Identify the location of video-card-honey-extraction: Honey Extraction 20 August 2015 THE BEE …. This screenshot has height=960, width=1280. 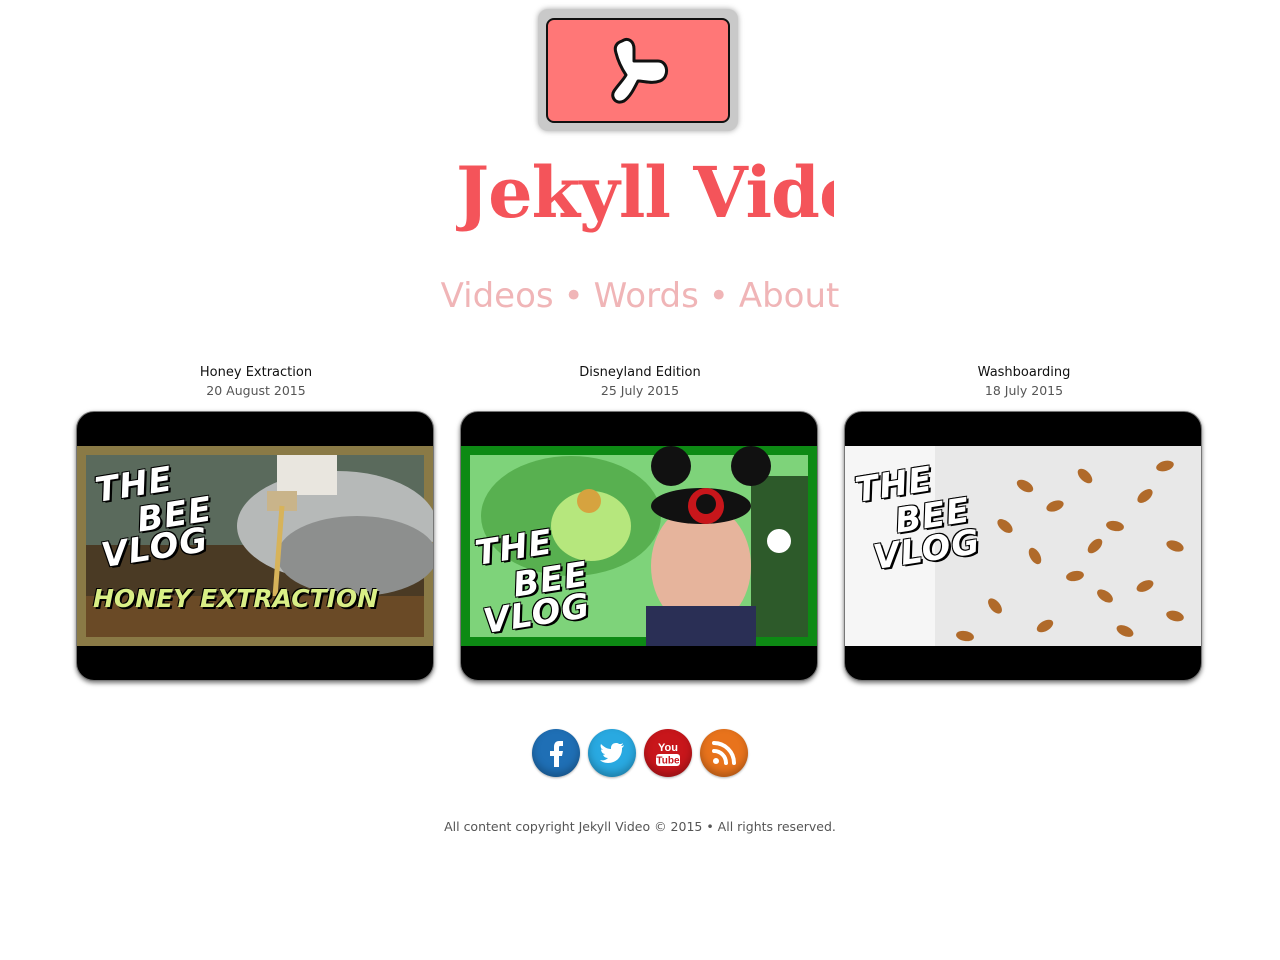
(256, 524).